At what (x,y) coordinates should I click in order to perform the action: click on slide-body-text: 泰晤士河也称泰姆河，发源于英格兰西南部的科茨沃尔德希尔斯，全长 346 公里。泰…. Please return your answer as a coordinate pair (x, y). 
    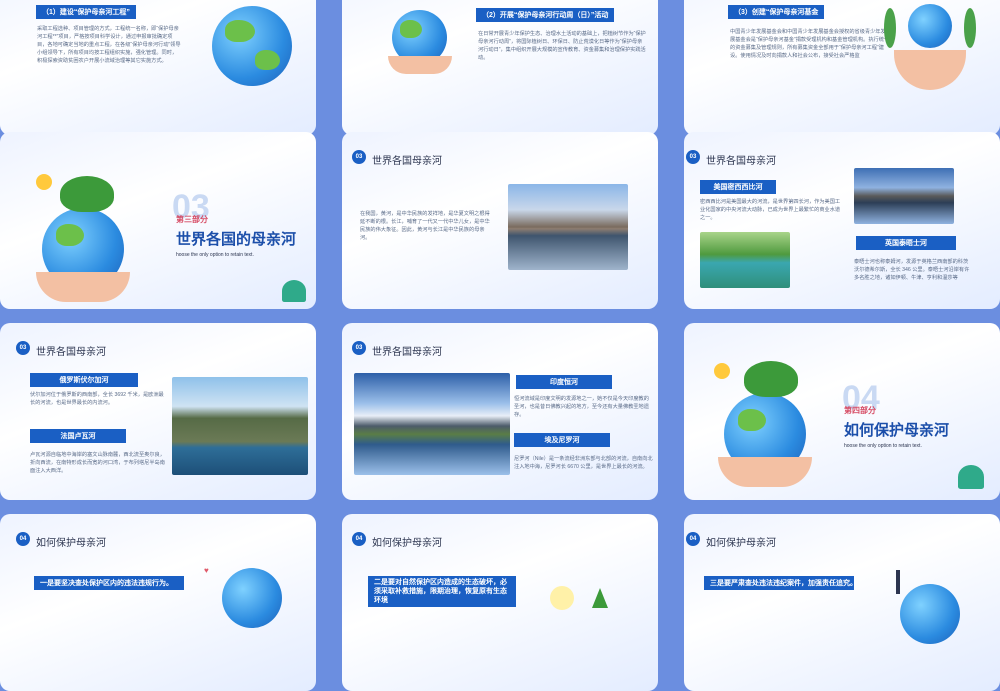
    Looking at the image, I should click on (912, 270).